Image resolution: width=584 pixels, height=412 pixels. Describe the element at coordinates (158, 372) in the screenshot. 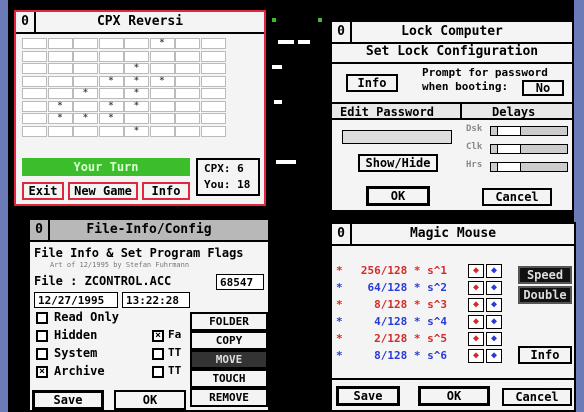

I see `flag-checkbox` at that location.